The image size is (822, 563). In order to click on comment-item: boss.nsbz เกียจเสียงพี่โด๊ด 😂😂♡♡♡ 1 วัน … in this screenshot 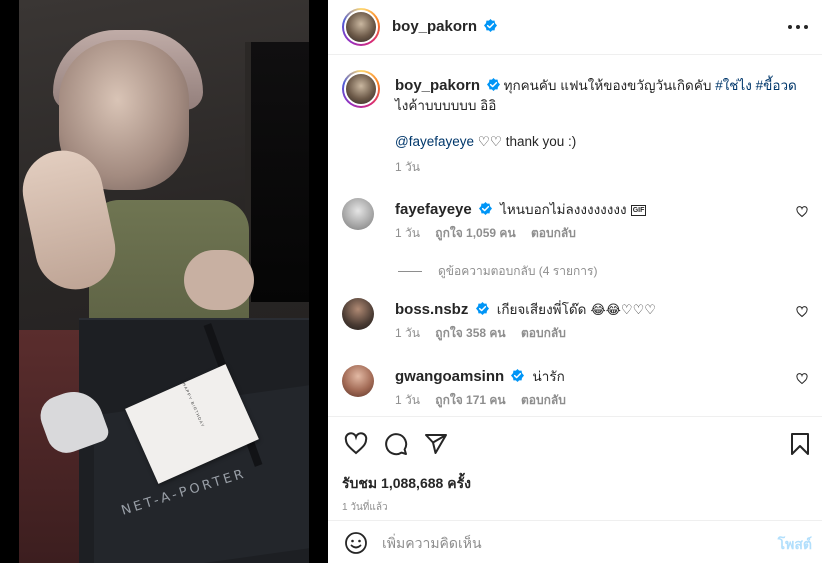, I will do `click(582, 328)`.